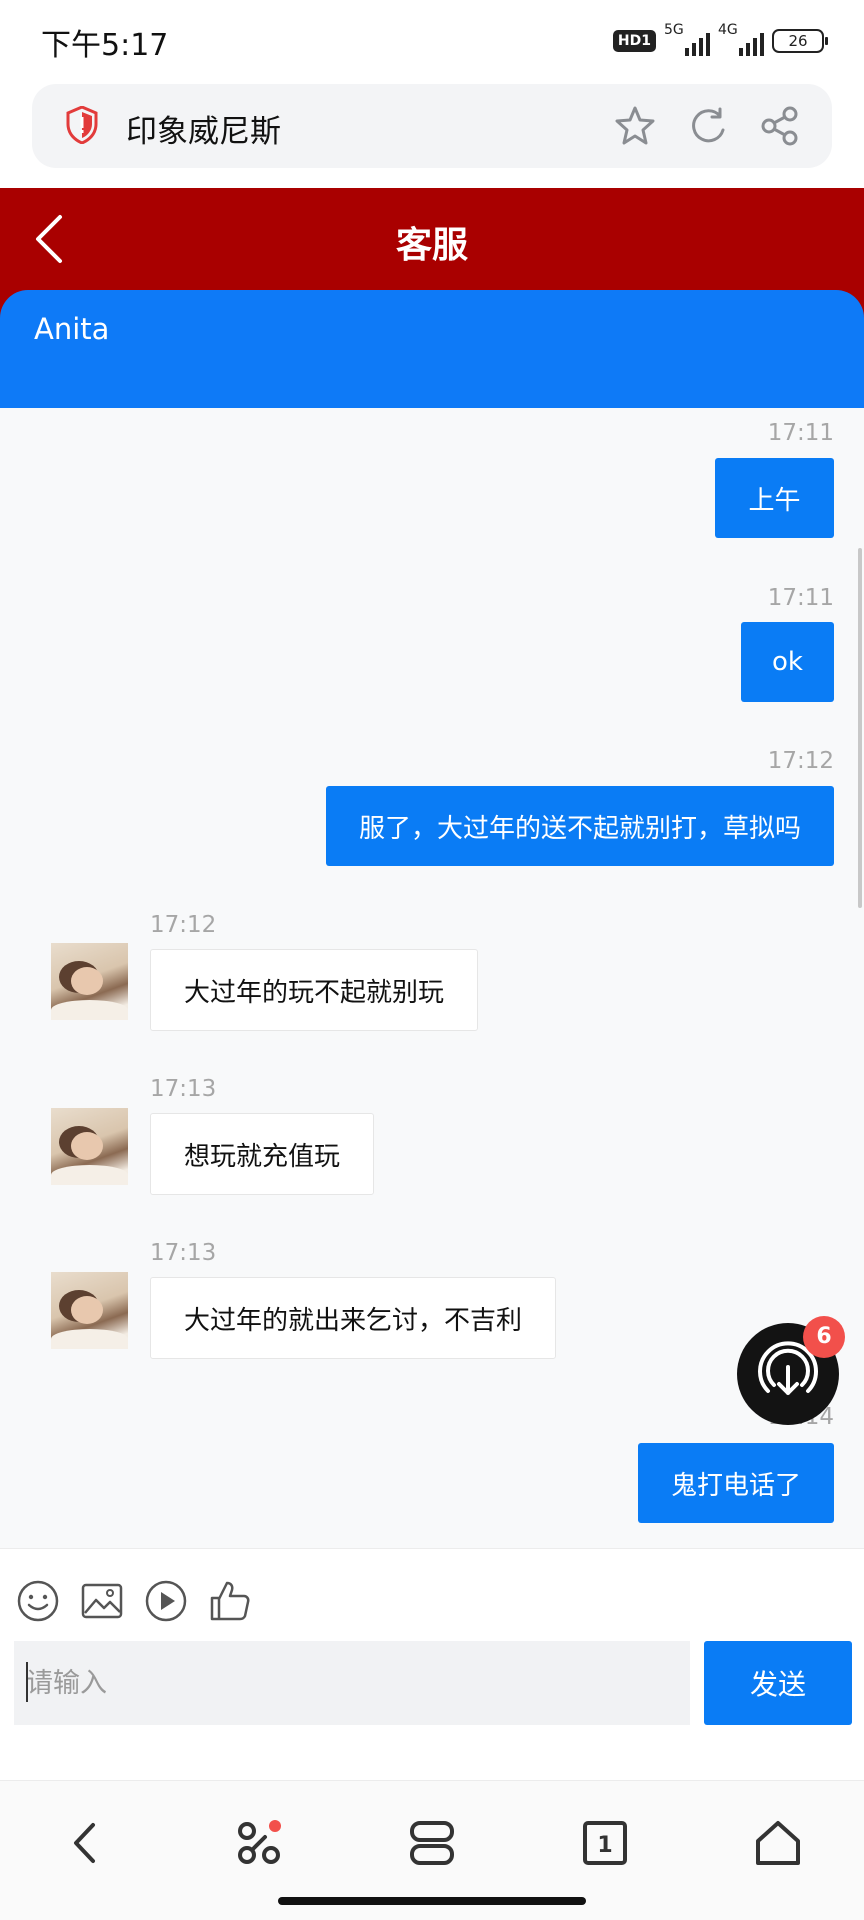  Describe the element at coordinates (778, 1683) in the screenshot. I see `send-button: 发送` at that location.